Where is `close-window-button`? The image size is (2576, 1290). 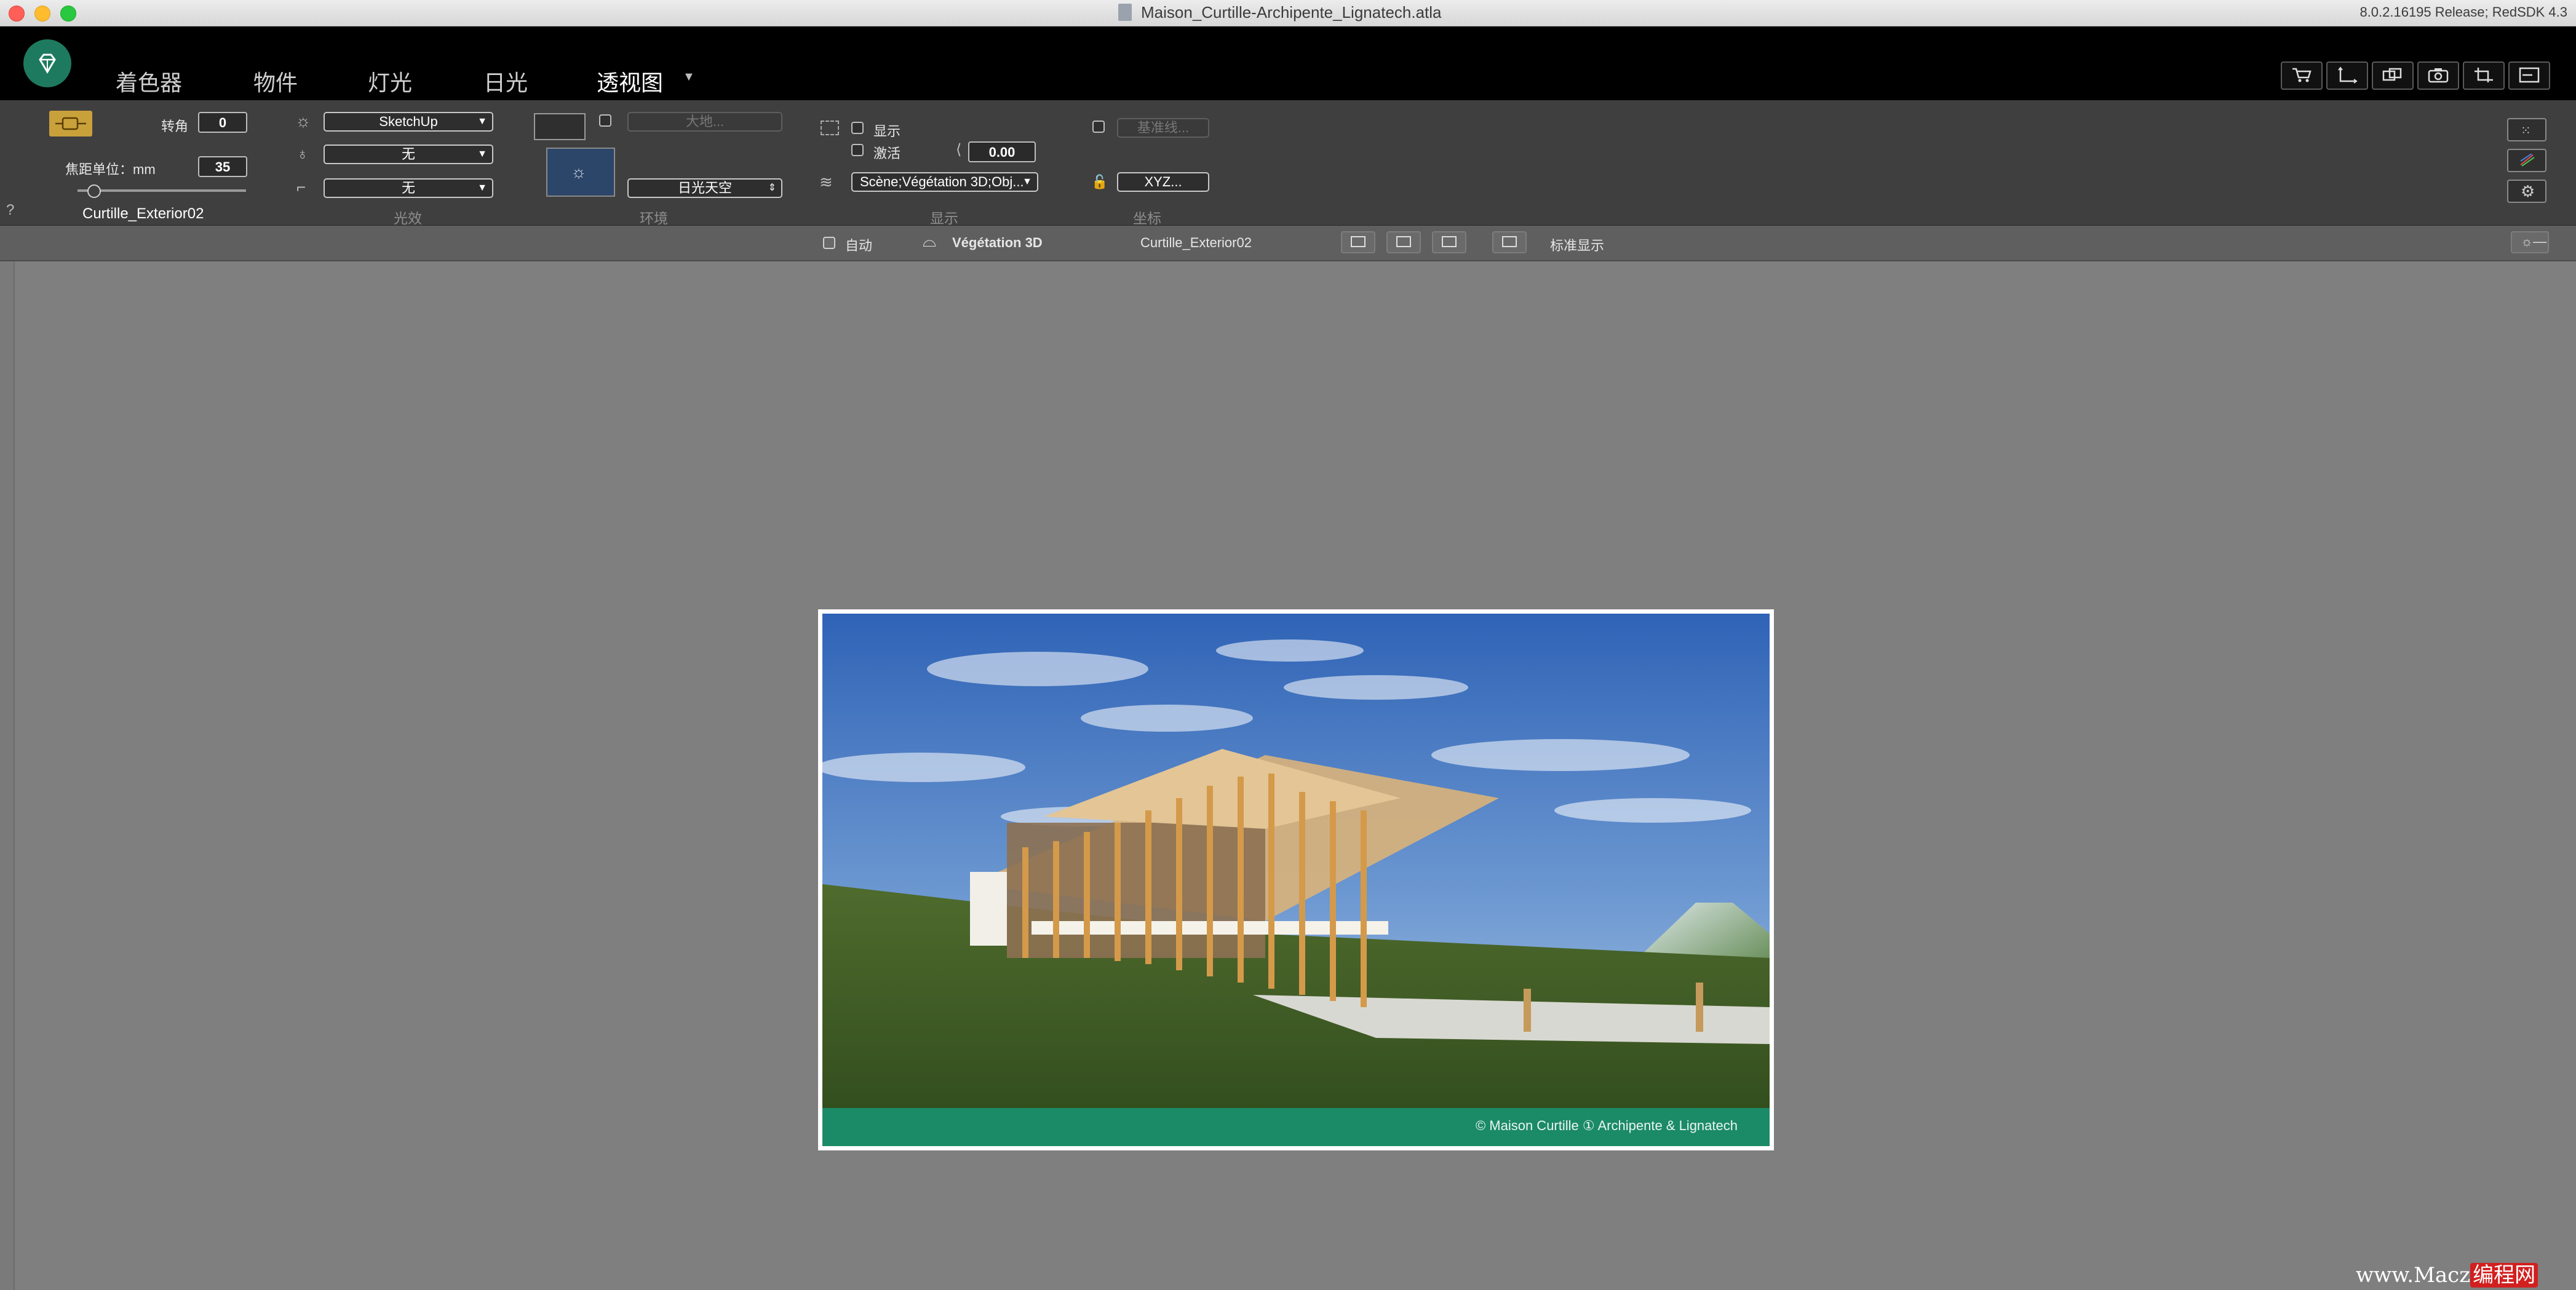
close-window-button is located at coordinates (17, 14).